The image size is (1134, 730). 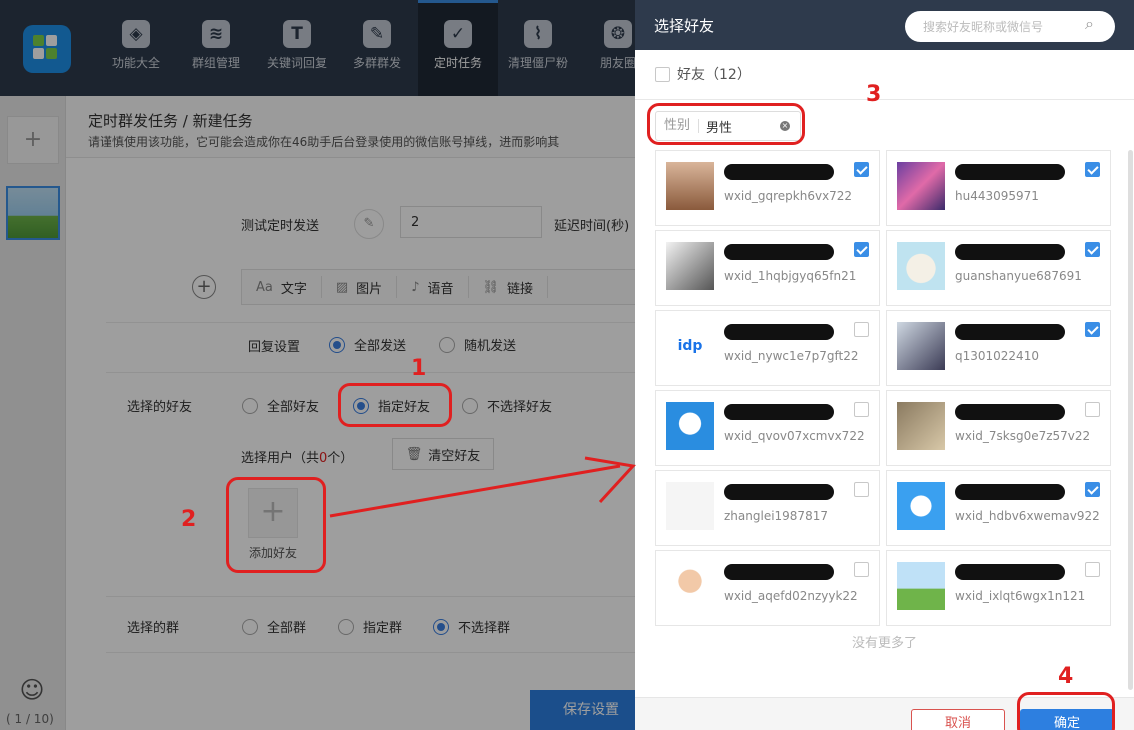 I want to click on friend-card: wxid_ixlqt6wgx1n121, so click(x=998, y=588).